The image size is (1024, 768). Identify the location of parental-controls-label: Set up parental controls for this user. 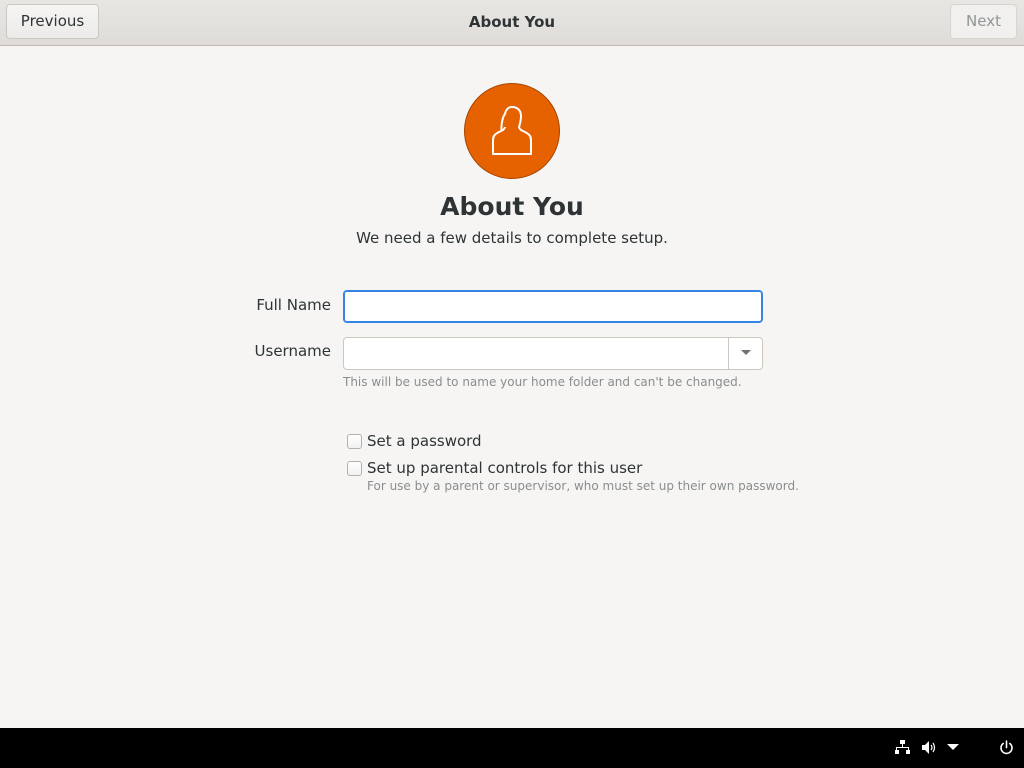
(504, 468).